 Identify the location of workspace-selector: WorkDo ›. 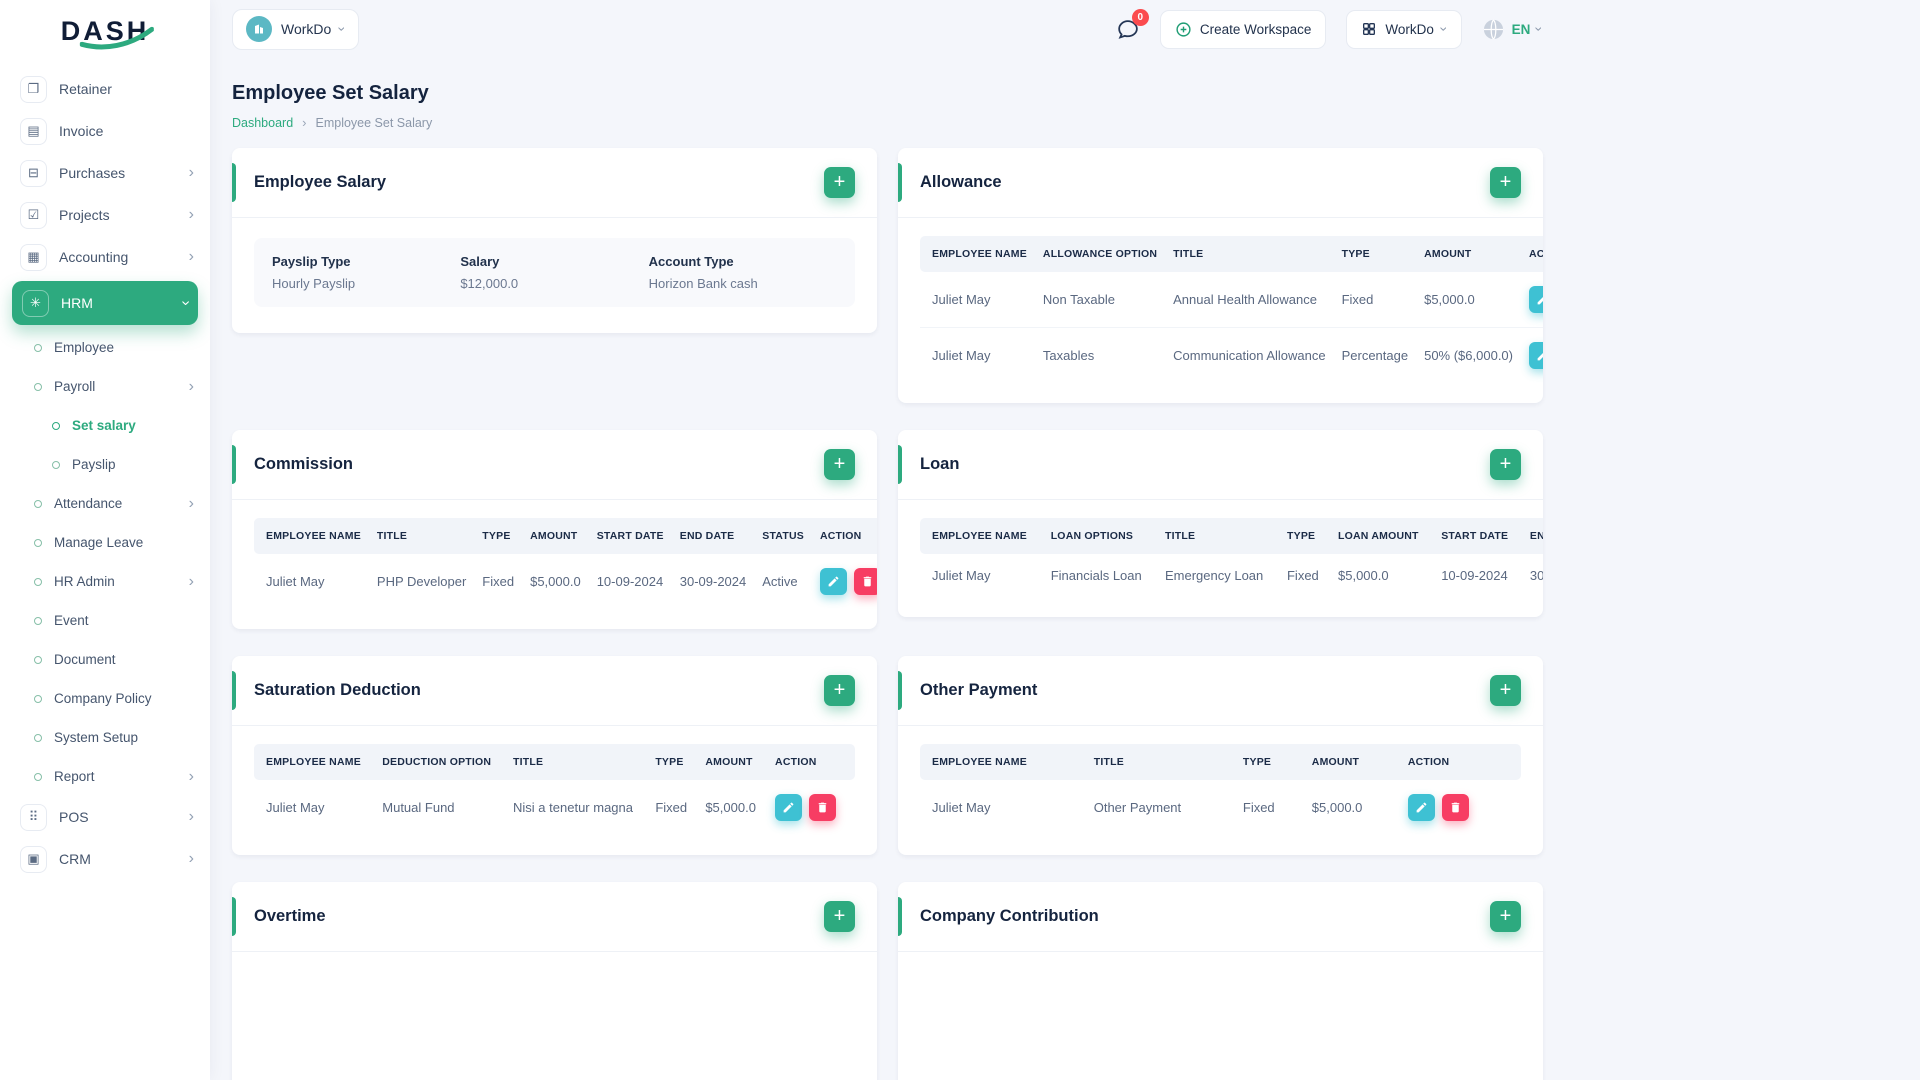
(295, 29).